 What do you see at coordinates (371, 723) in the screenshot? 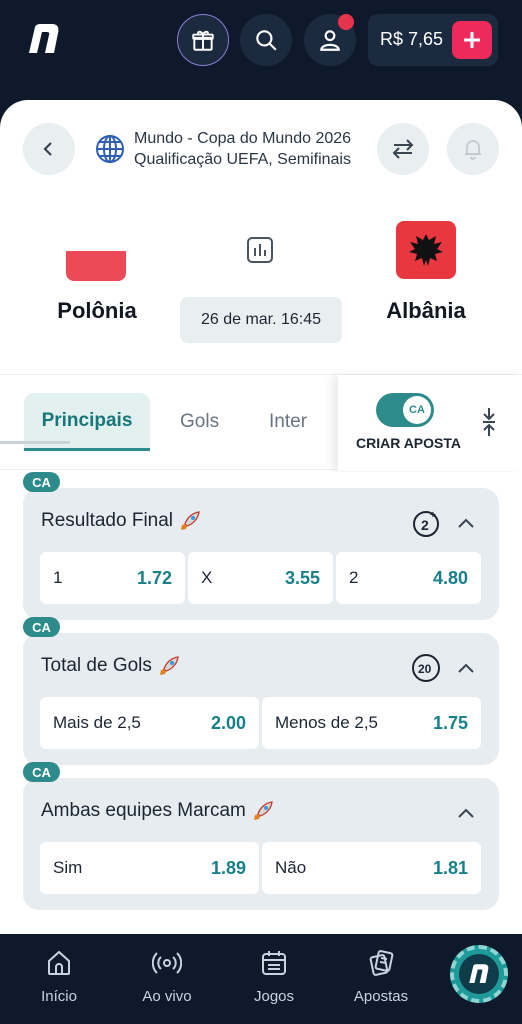
I see `odd-button-under: Menos de 2,5 1.75` at bounding box center [371, 723].